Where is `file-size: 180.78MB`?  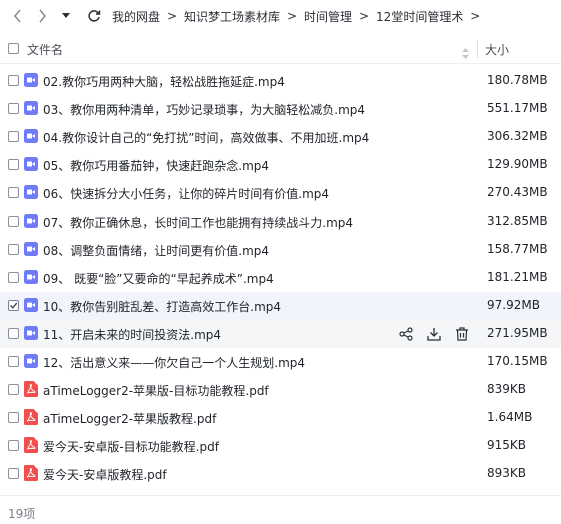 file-size: 180.78MB is located at coordinates (517, 80).